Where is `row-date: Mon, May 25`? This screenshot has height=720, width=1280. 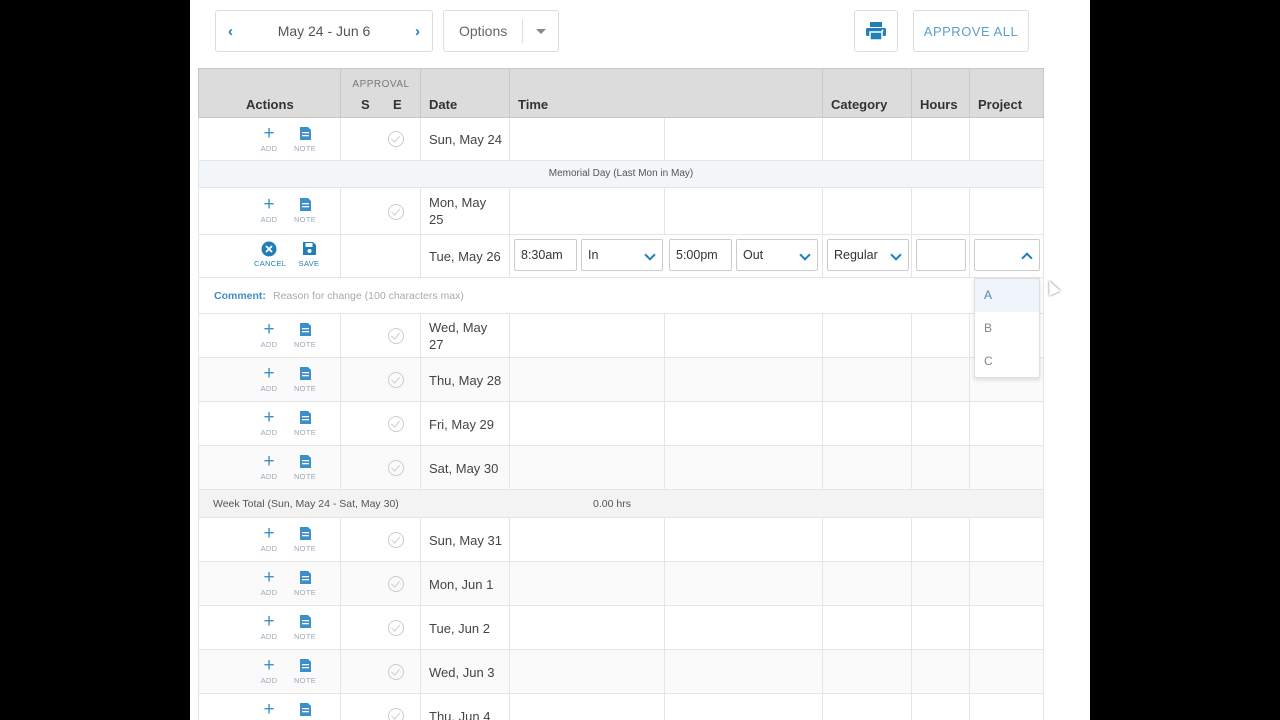
row-date: Mon, May 25 is located at coordinates (458, 211).